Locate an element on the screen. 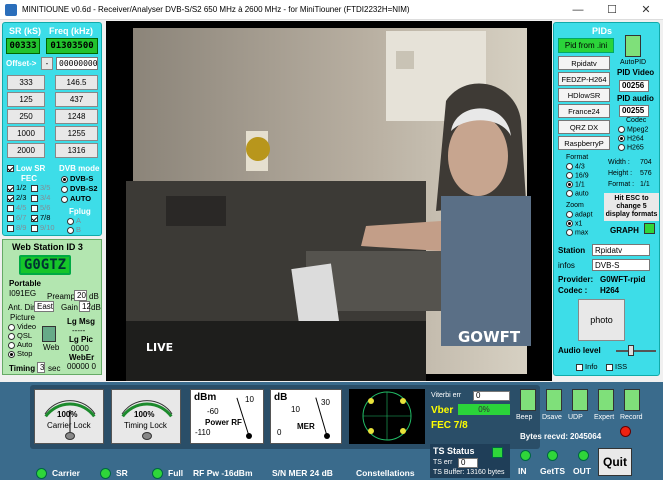 The height and width of the screenshot is (480, 663). height-value: 576 is located at coordinates (646, 173).